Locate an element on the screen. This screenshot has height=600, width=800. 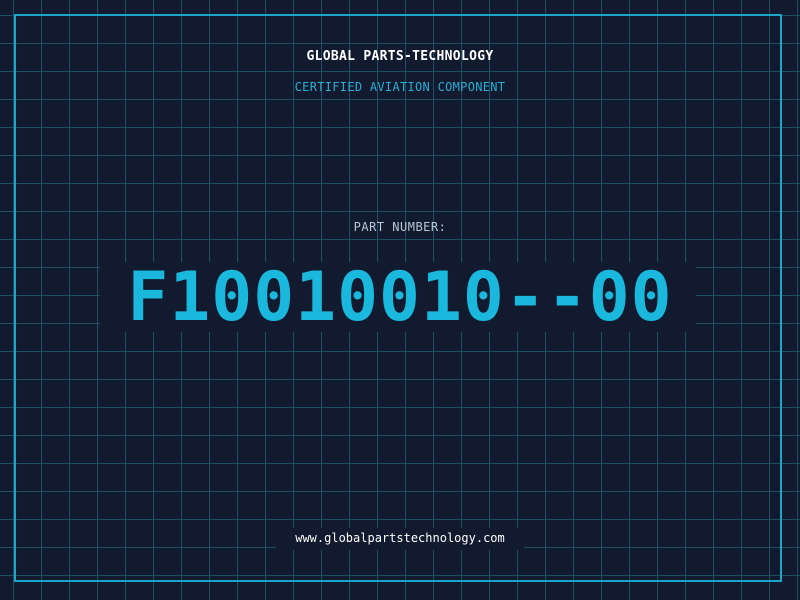
part-number-label: PART NUMBER: is located at coordinates (400, 227).